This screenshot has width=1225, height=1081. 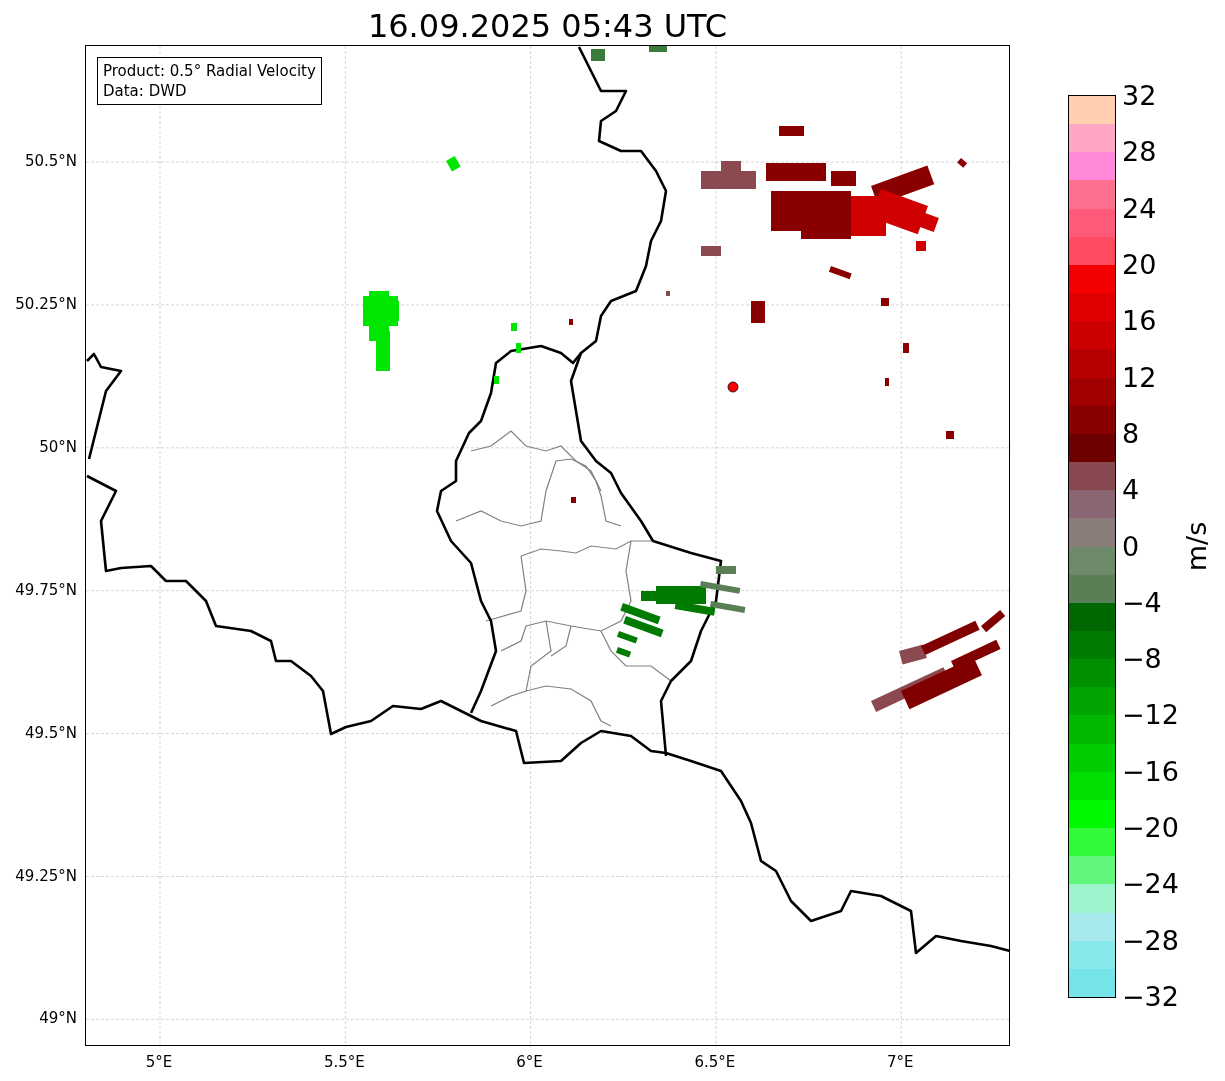 What do you see at coordinates (50, 732) in the screenshot?
I see `latitude-label: 49.5°N` at bounding box center [50, 732].